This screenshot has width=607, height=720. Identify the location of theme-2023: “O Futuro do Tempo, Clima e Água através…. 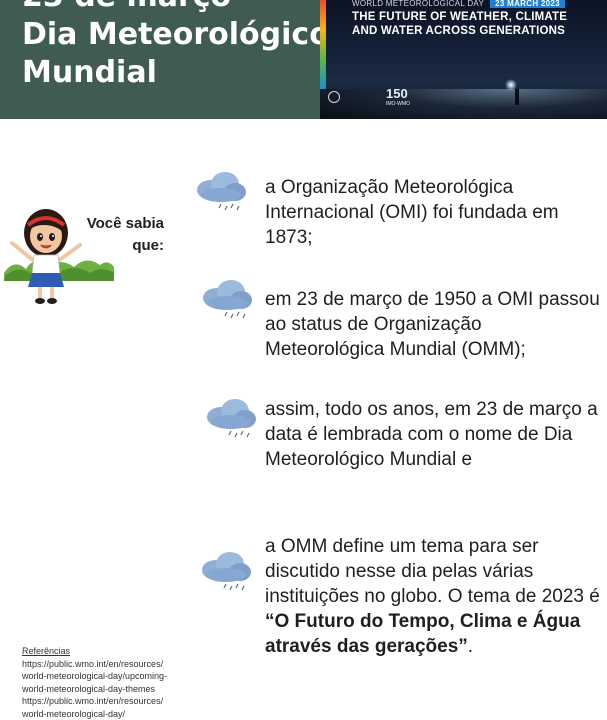
(423, 634).